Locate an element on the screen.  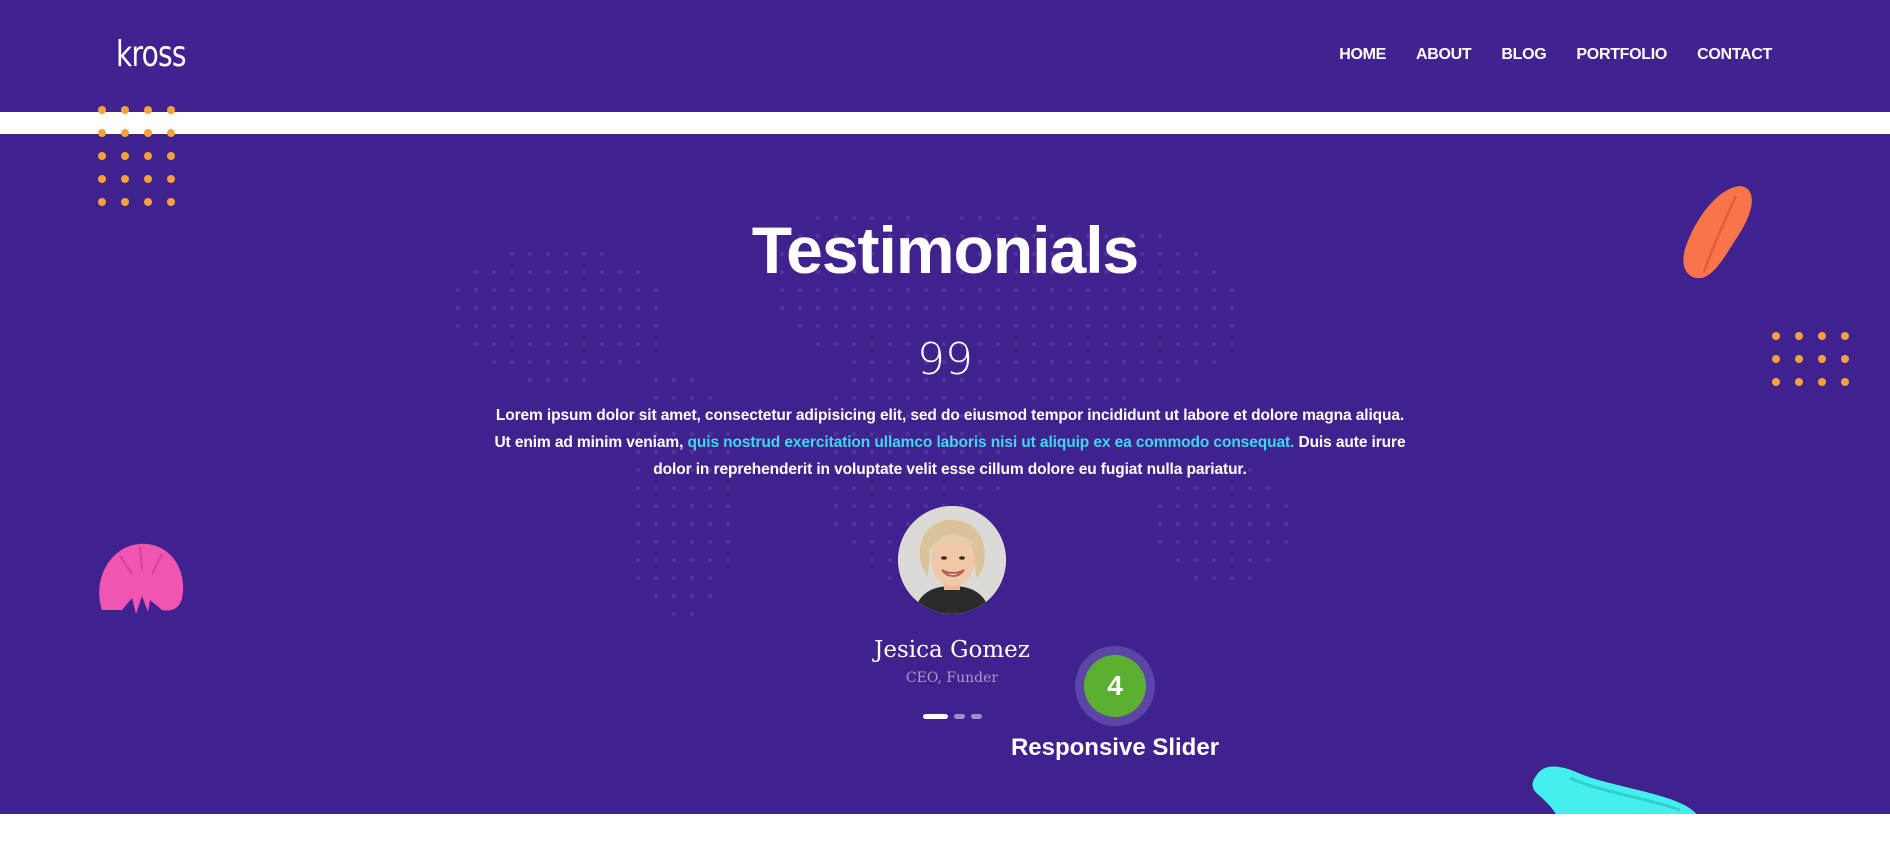
section-title: Testimonials is located at coordinates (945, 250).